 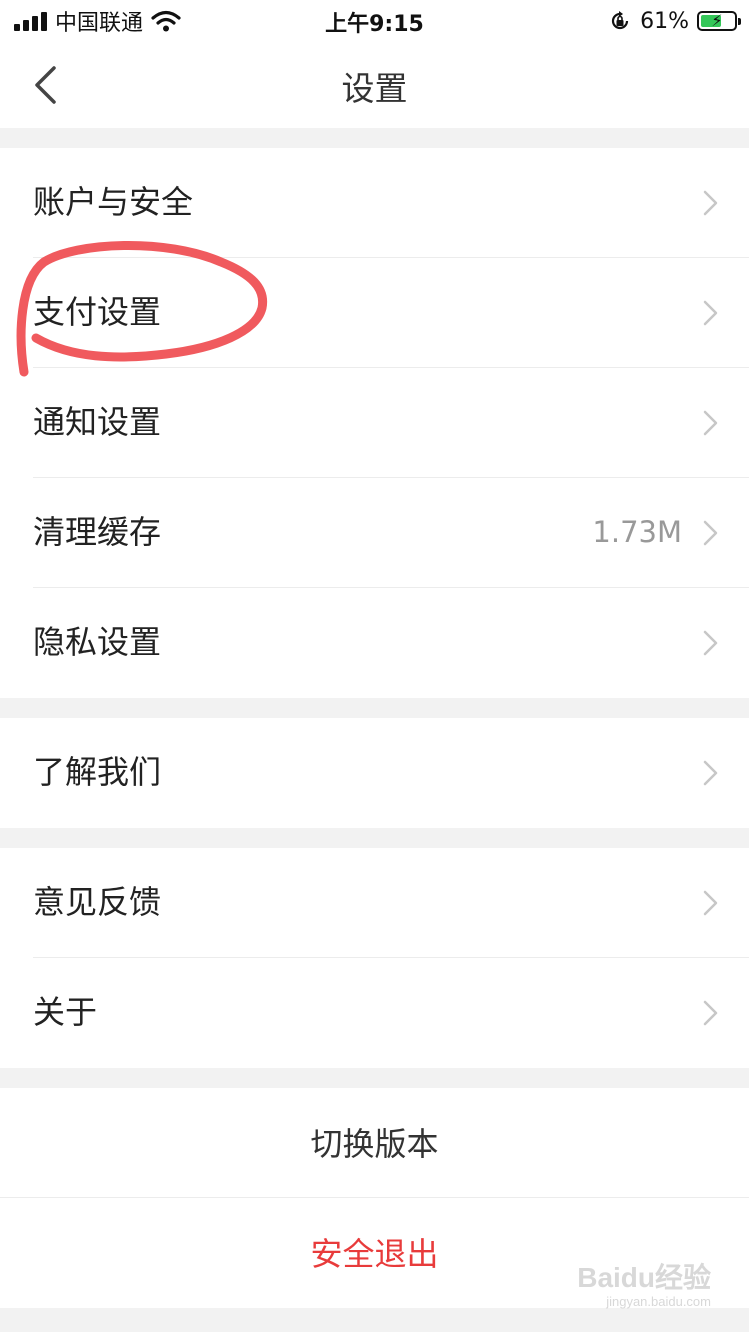 I want to click on battery-charging-icon: ⚡, so click(x=719, y=21).